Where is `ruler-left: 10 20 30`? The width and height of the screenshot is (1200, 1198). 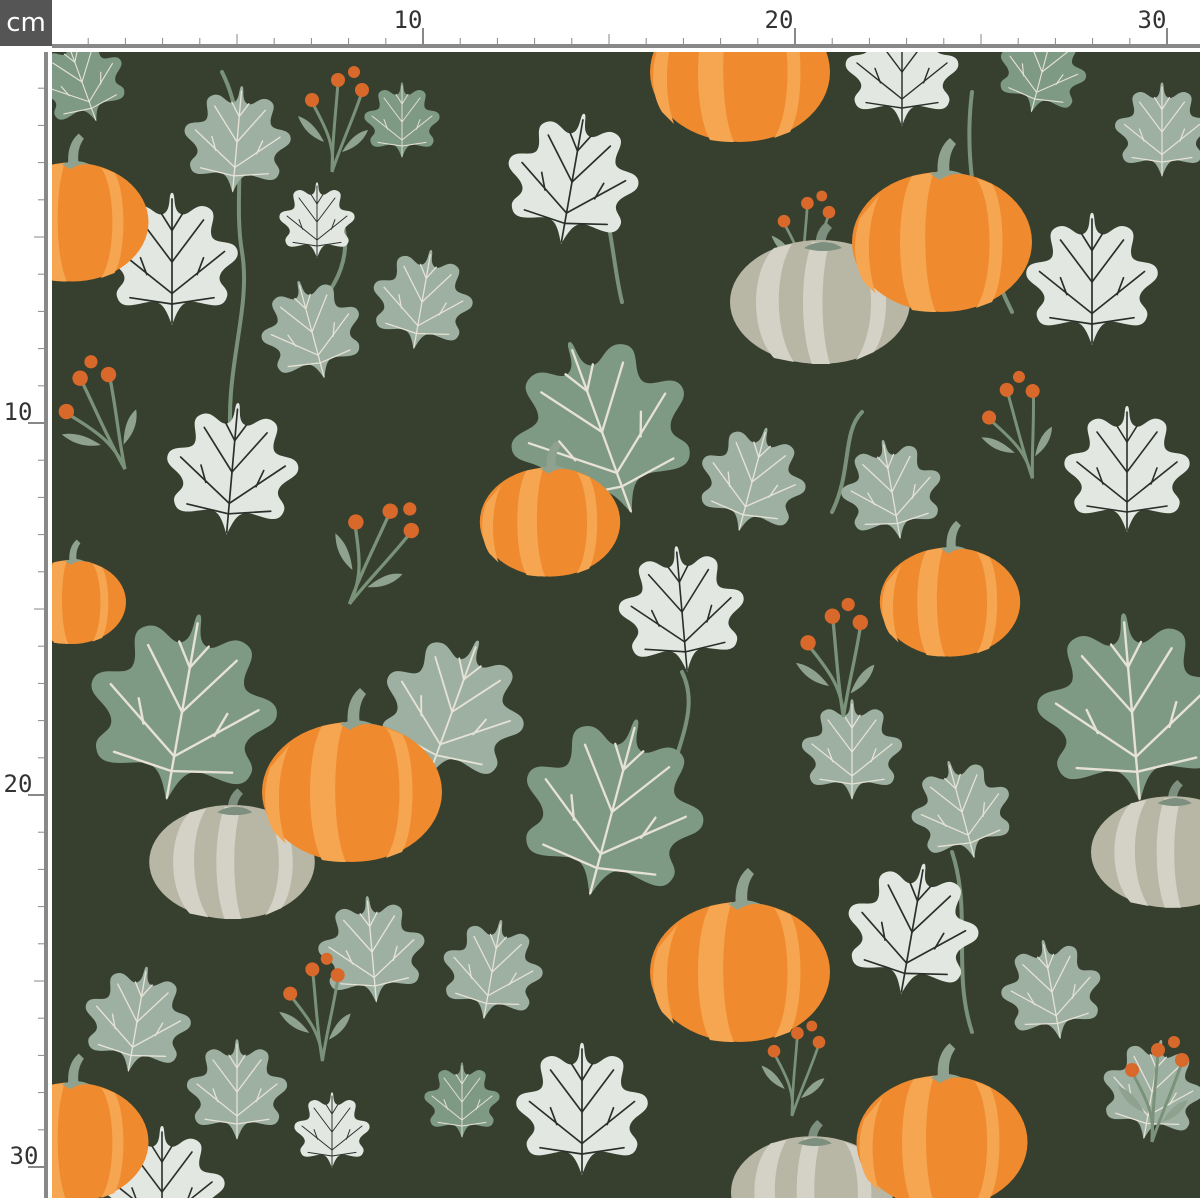
ruler-left: 10 20 30 is located at coordinates (26, 625).